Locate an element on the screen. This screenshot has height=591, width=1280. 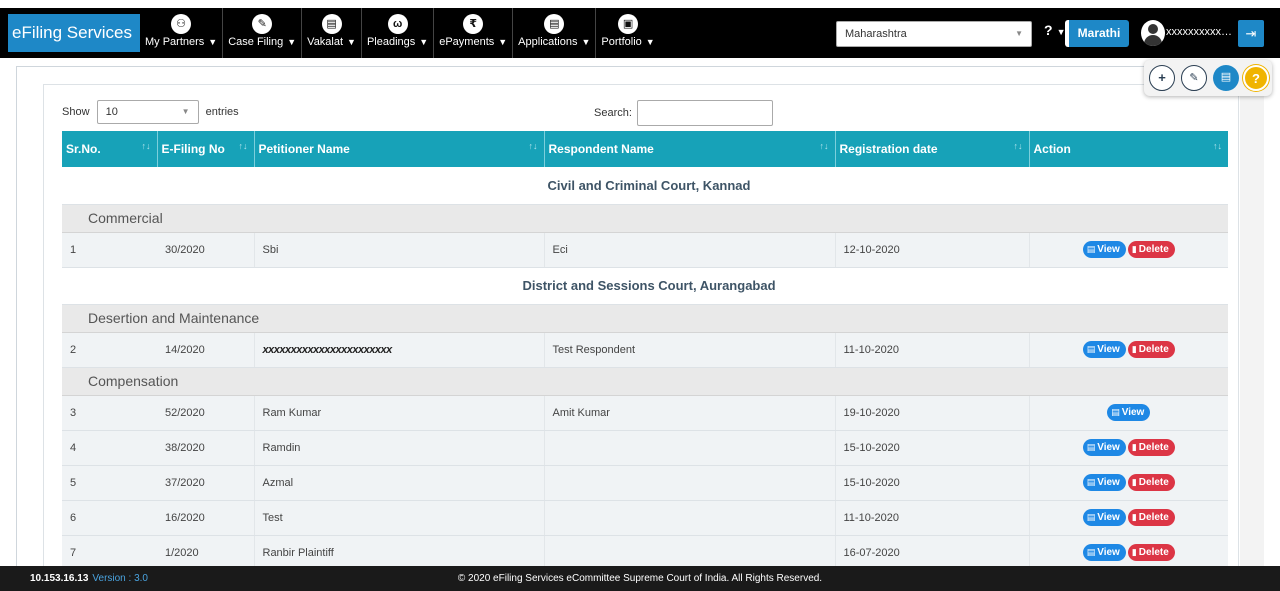
question-icon: ? is located at coordinates (1256, 78).